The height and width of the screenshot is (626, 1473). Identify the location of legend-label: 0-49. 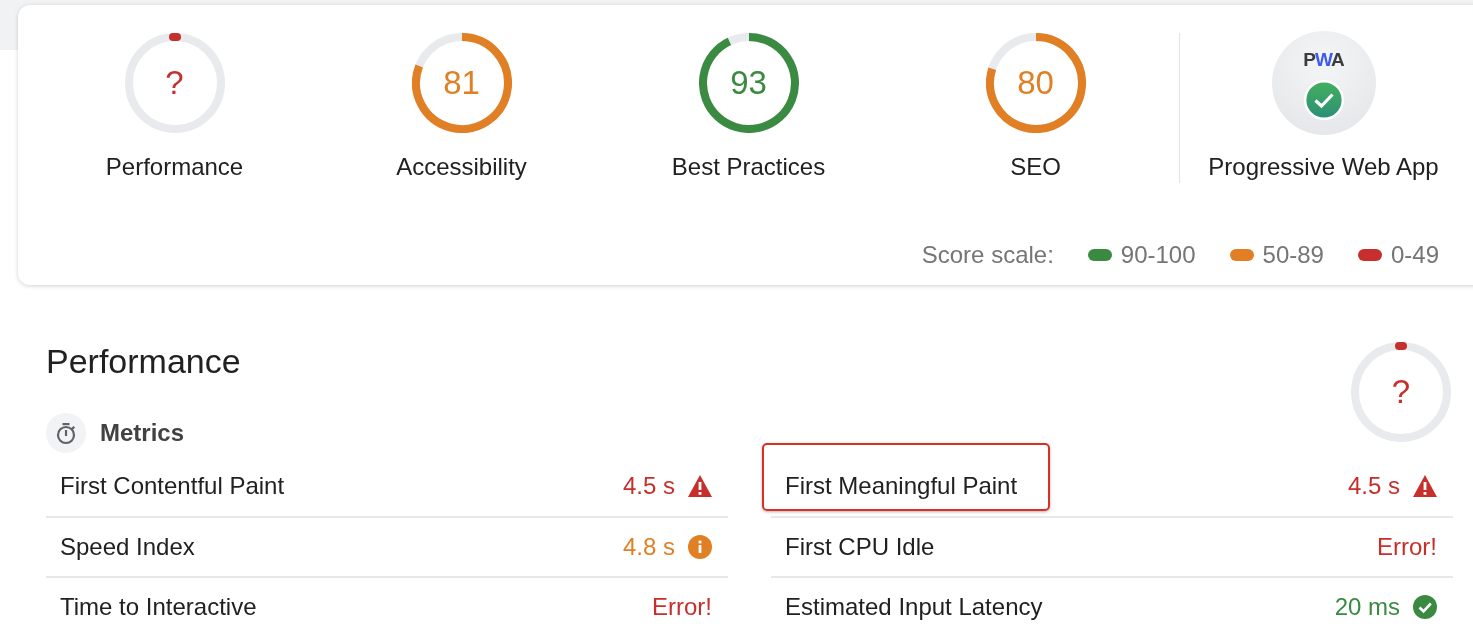
(1414, 255).